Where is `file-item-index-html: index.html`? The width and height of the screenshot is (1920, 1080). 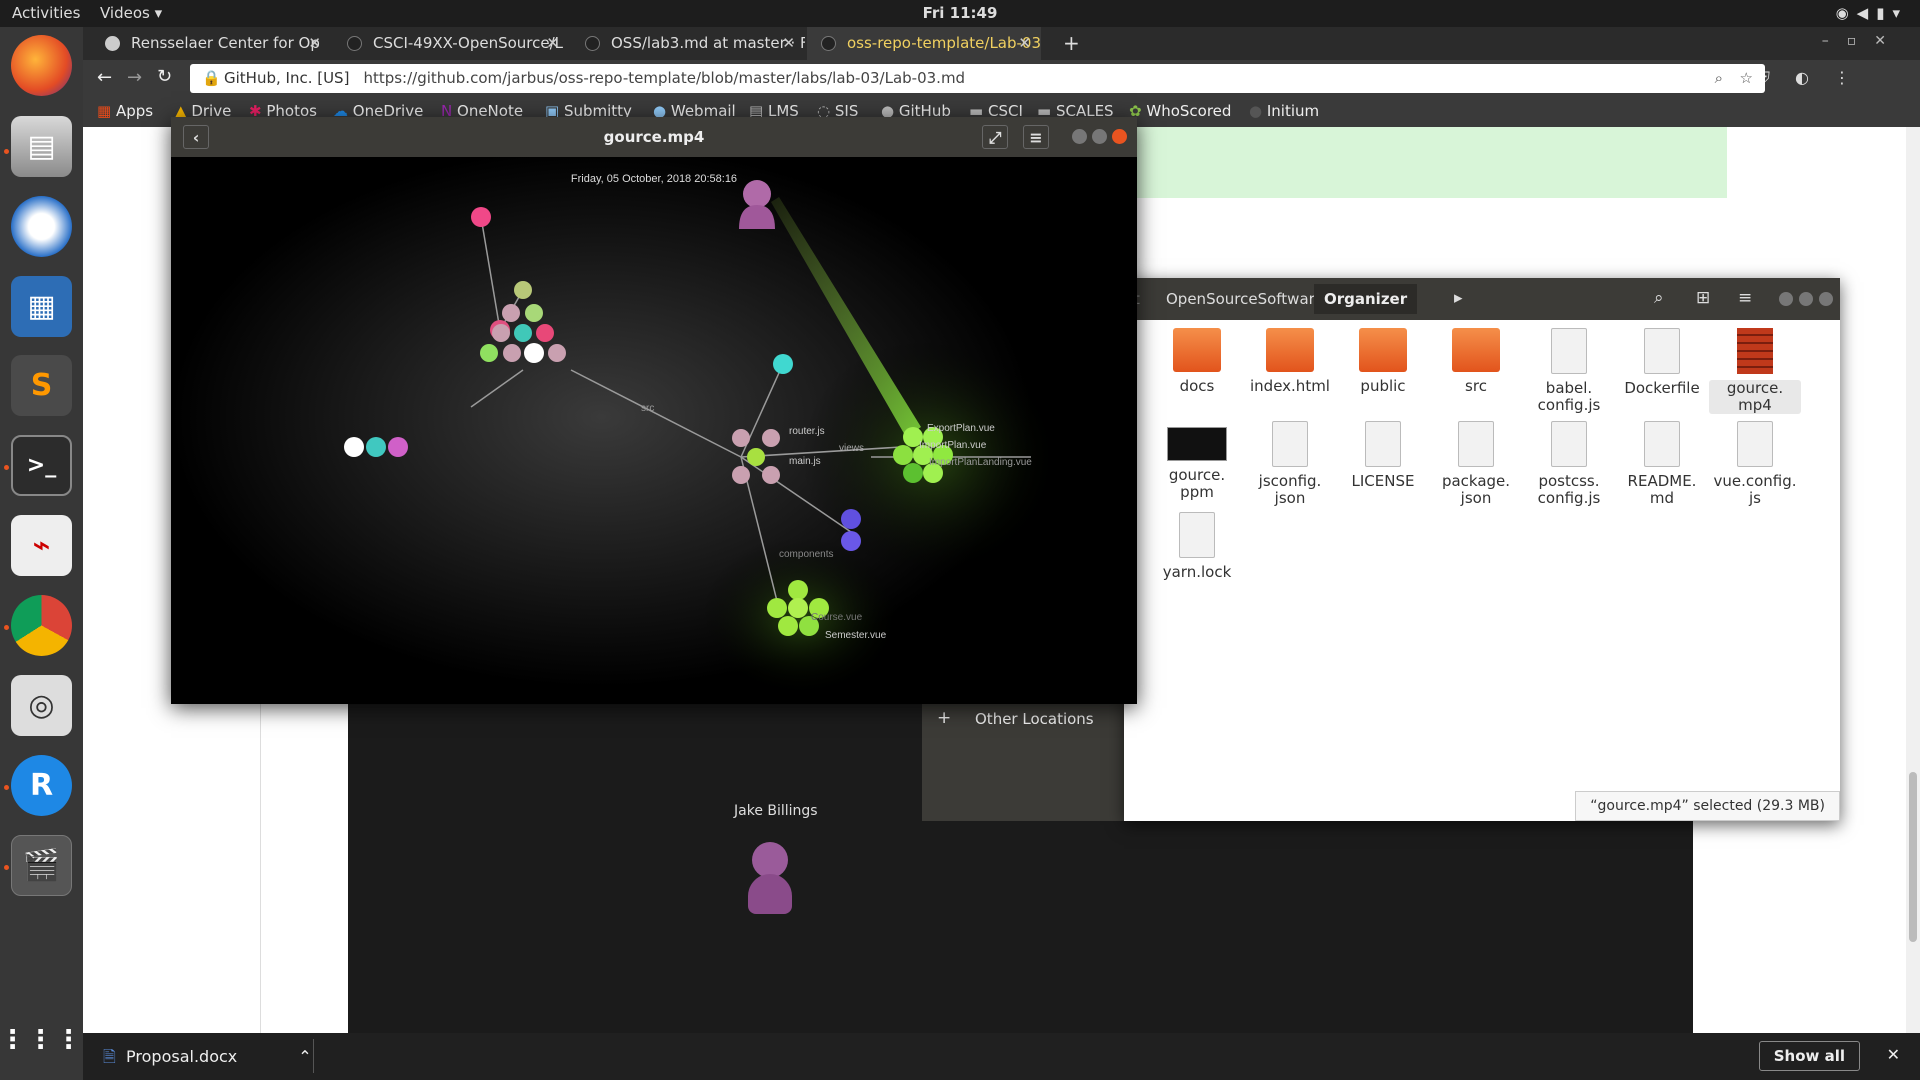
file-item-index-html: index.html is located at coordinates (1290, 361).